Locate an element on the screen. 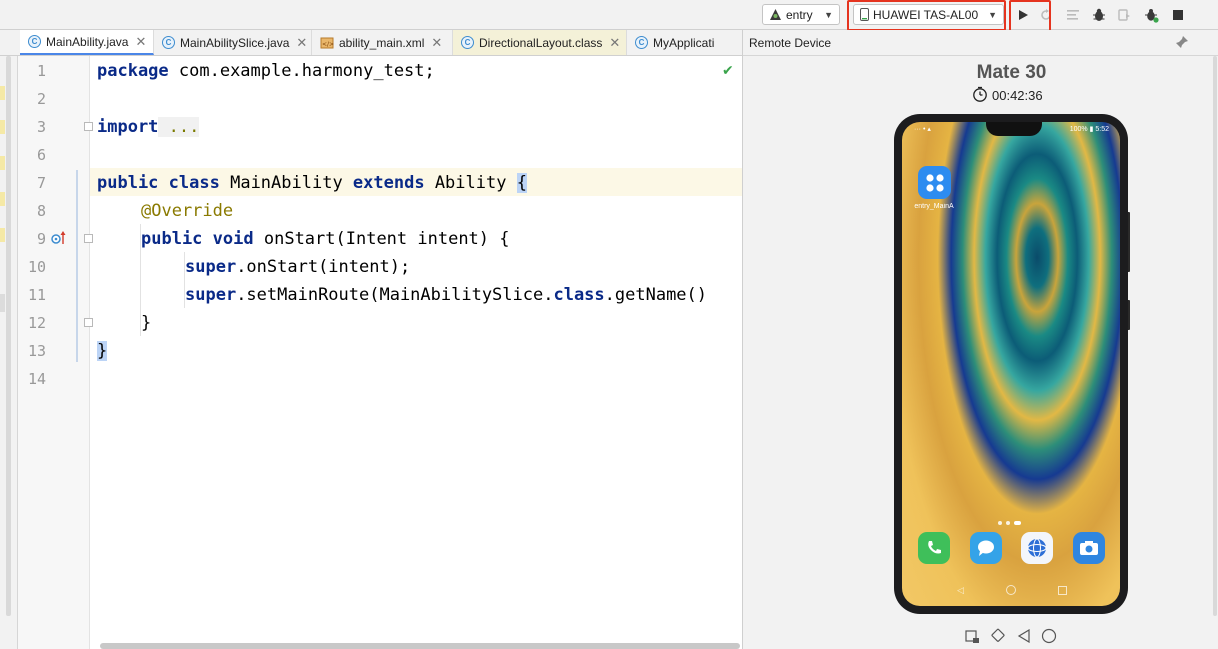 Image resolution: width=1218 pixels, height=649 pixels. strip-scrollbar is located at coordinates (8, 336).